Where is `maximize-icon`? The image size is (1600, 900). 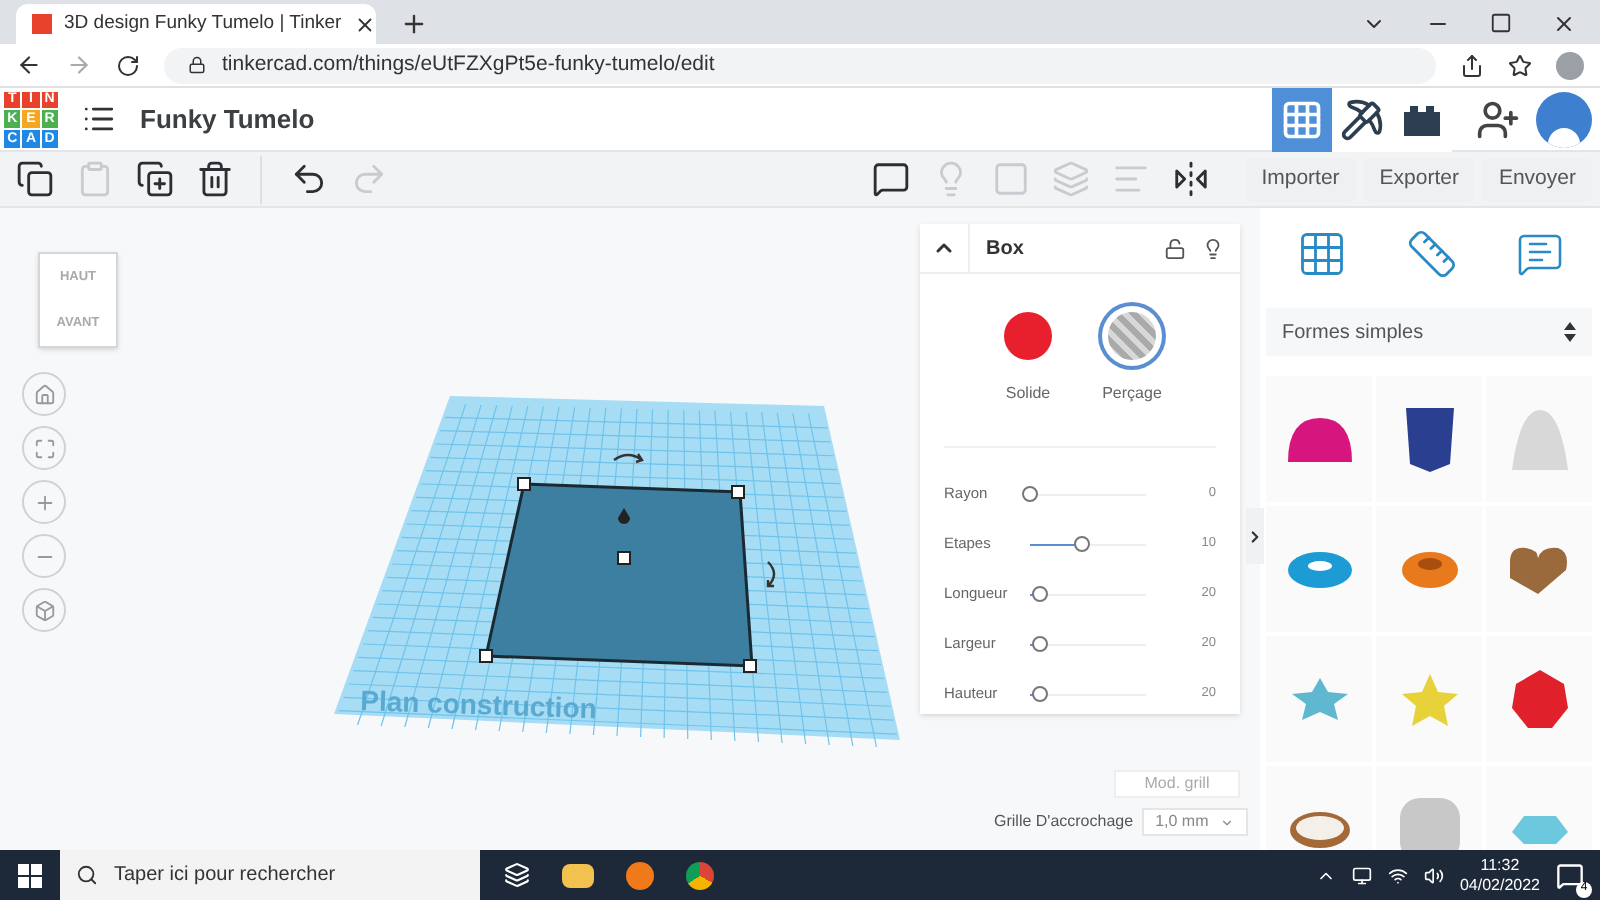 maximize-icon is located at coordinates (1501, 23).